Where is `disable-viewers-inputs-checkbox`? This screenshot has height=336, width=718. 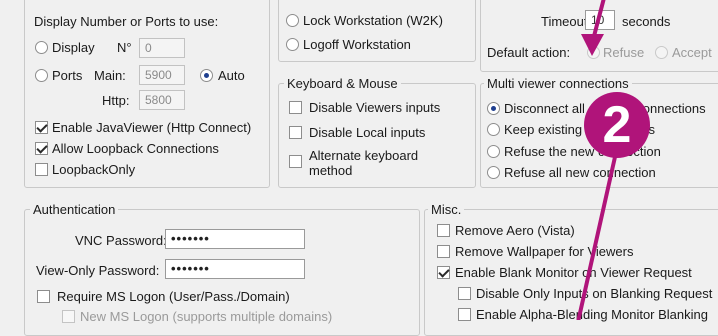
disable-viewers-inputs-checkbox is located at coordinates (295, 107).